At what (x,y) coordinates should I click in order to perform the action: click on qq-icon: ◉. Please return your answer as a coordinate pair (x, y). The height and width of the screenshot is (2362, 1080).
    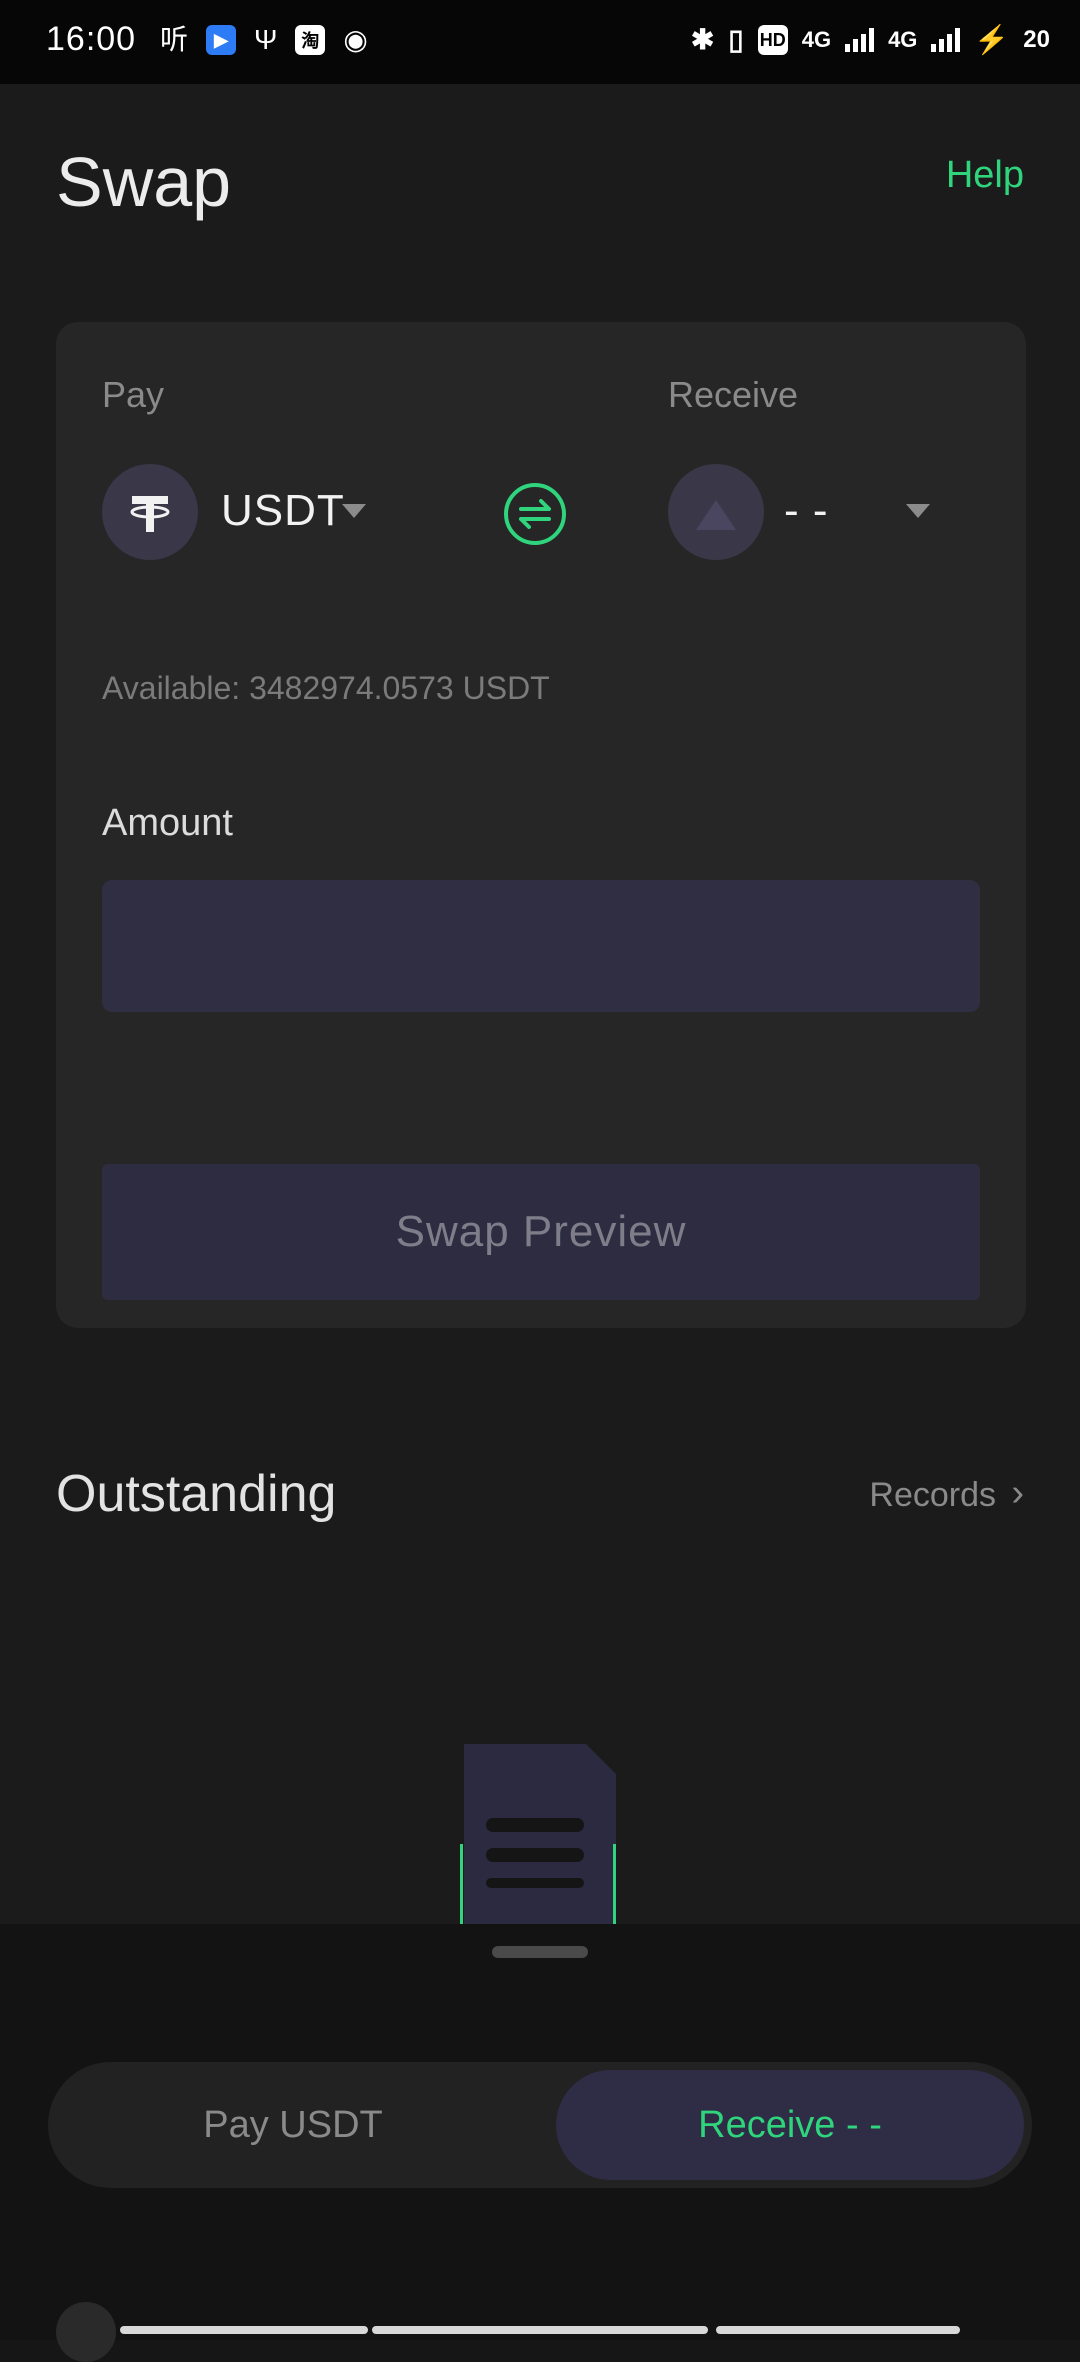
    Looking at the image, I should click on (355, 39).